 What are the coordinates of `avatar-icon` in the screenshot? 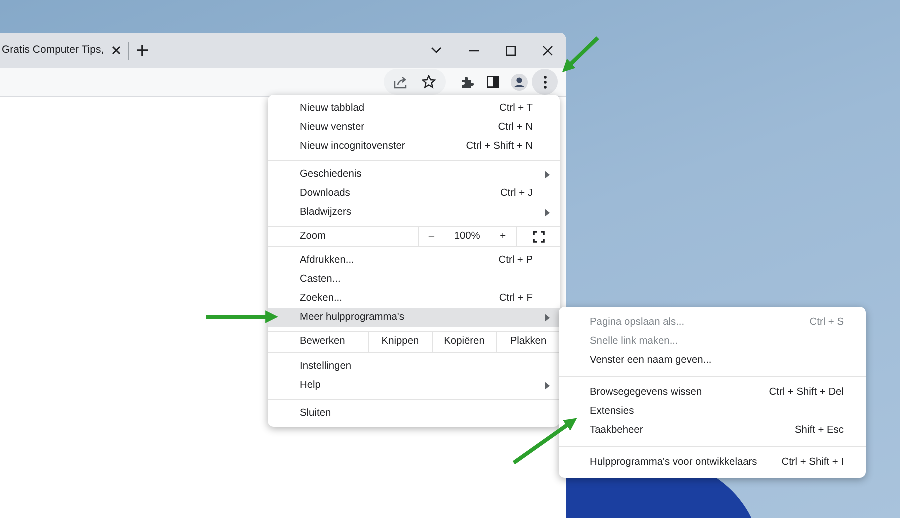 It's located at (519, 82).